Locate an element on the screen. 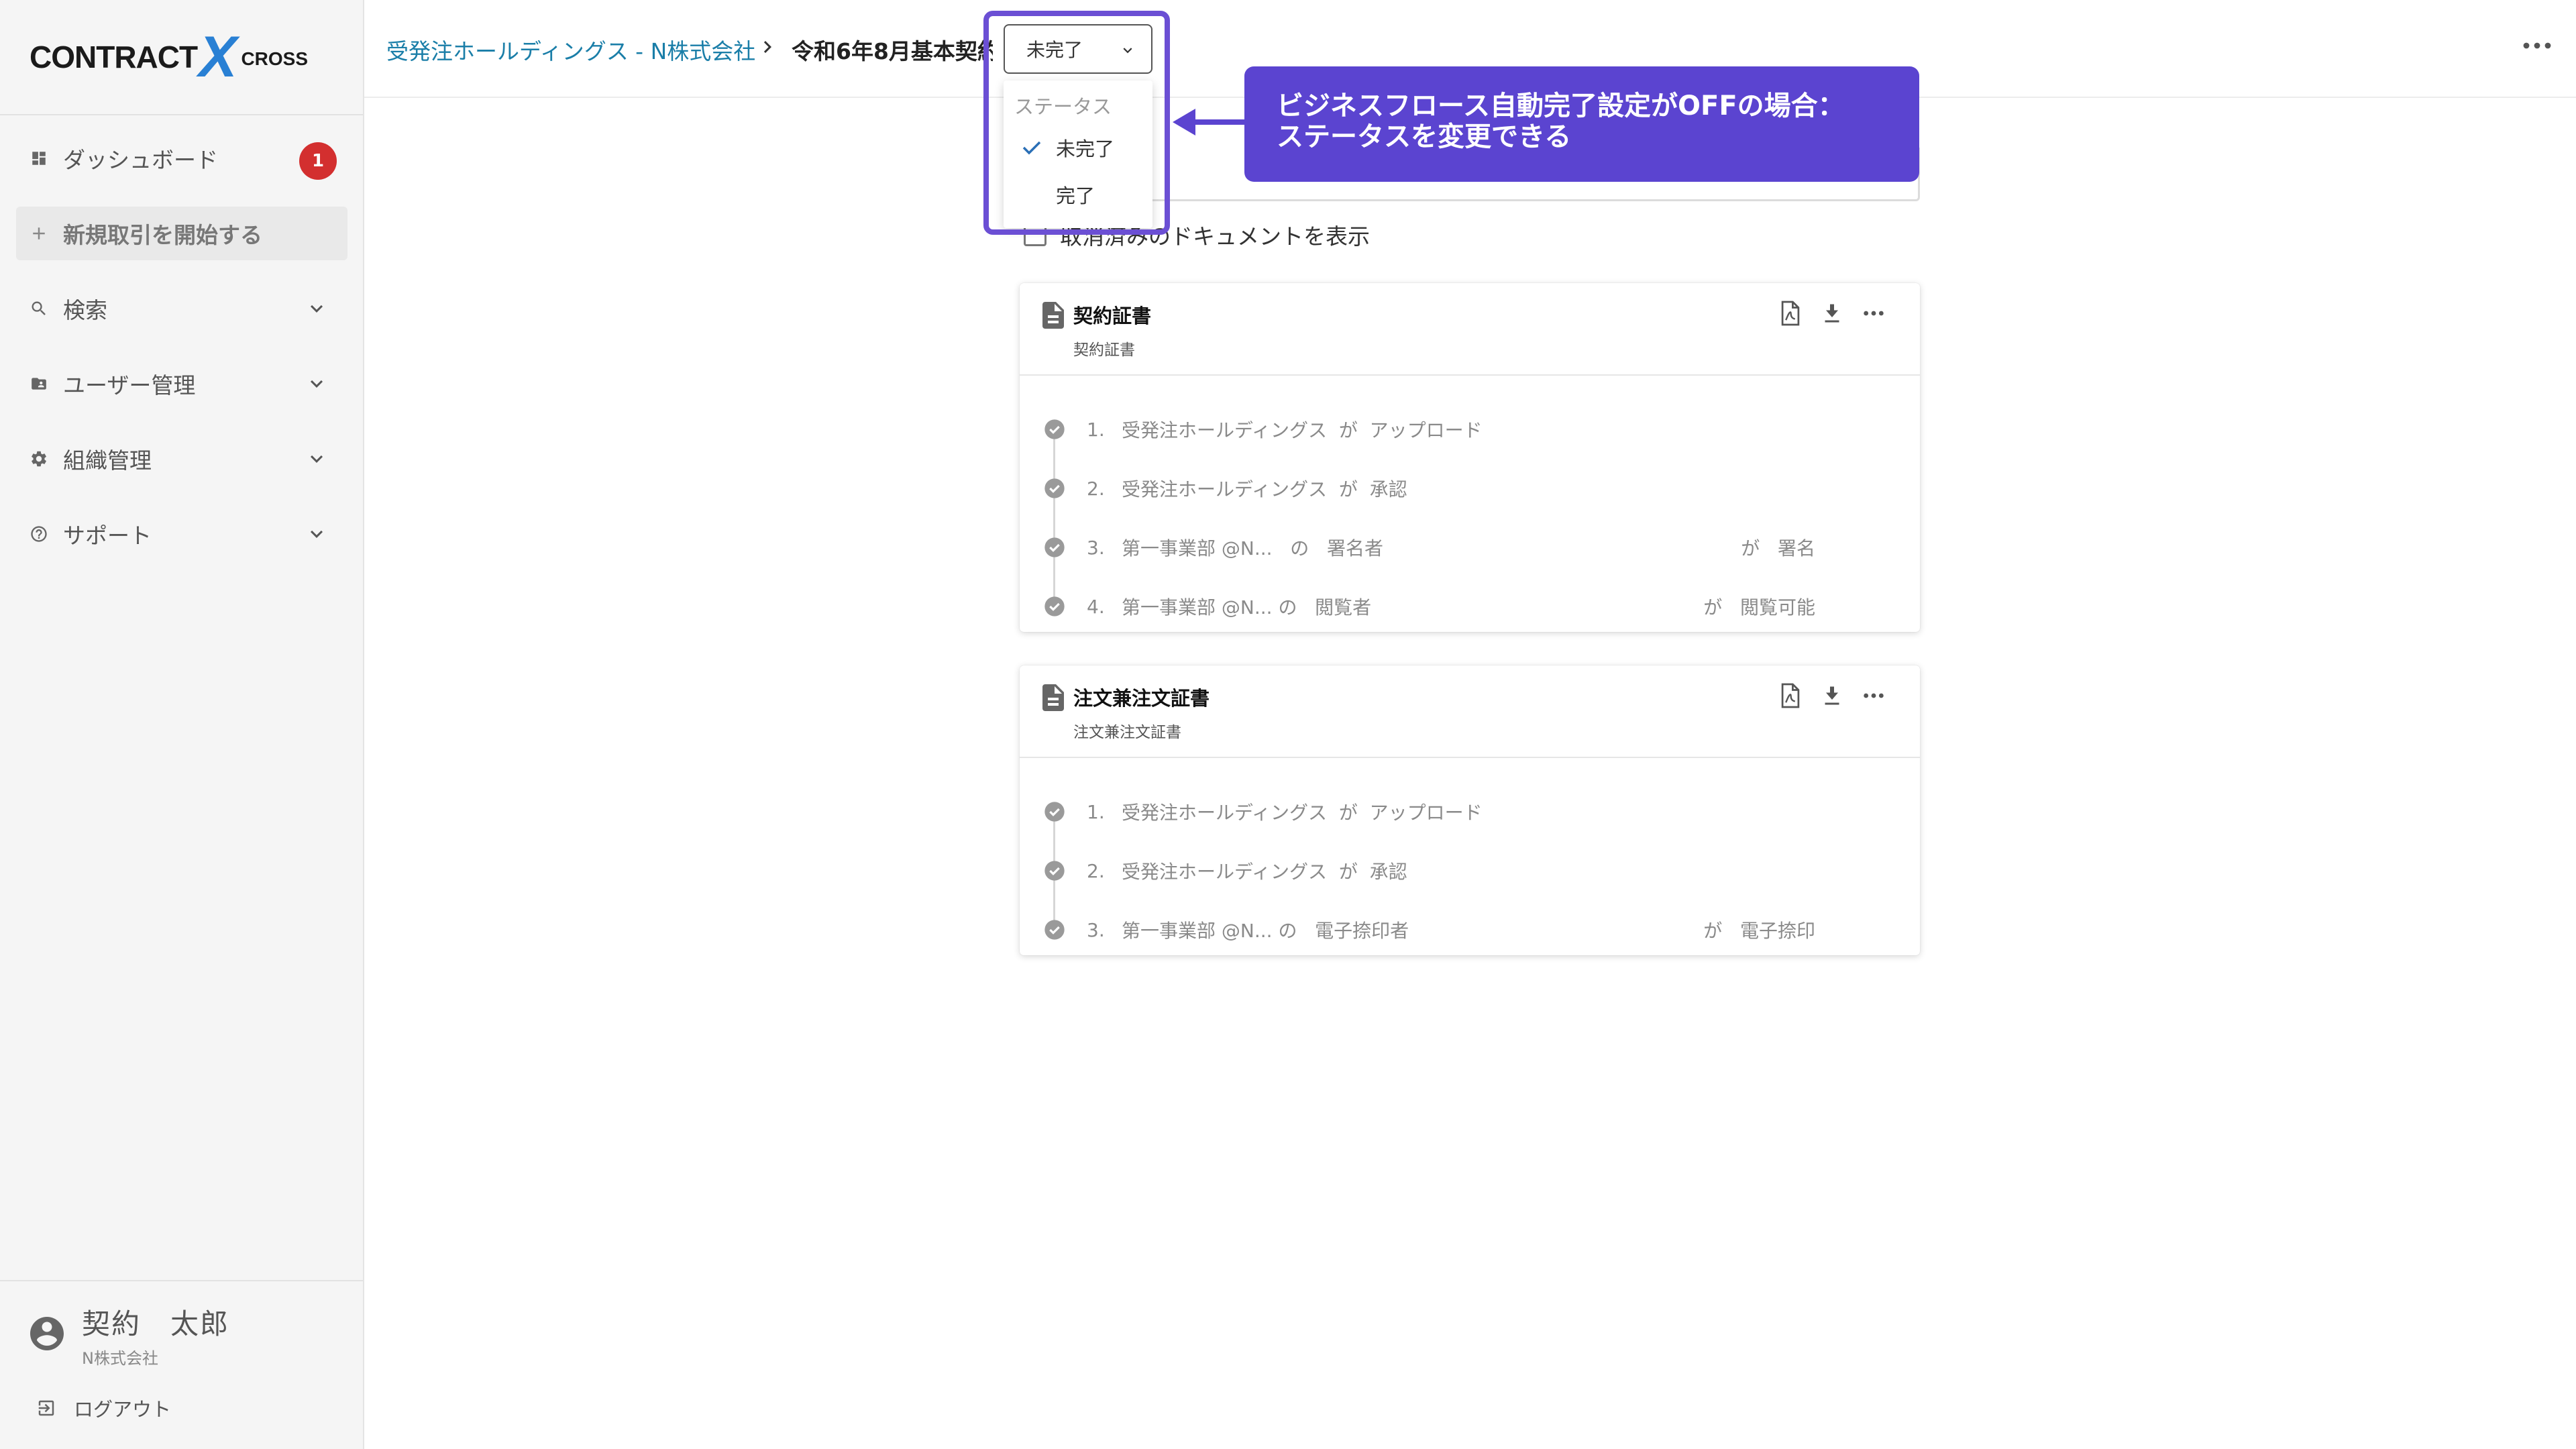  logout-icon is located at coordinates (46, 1408).